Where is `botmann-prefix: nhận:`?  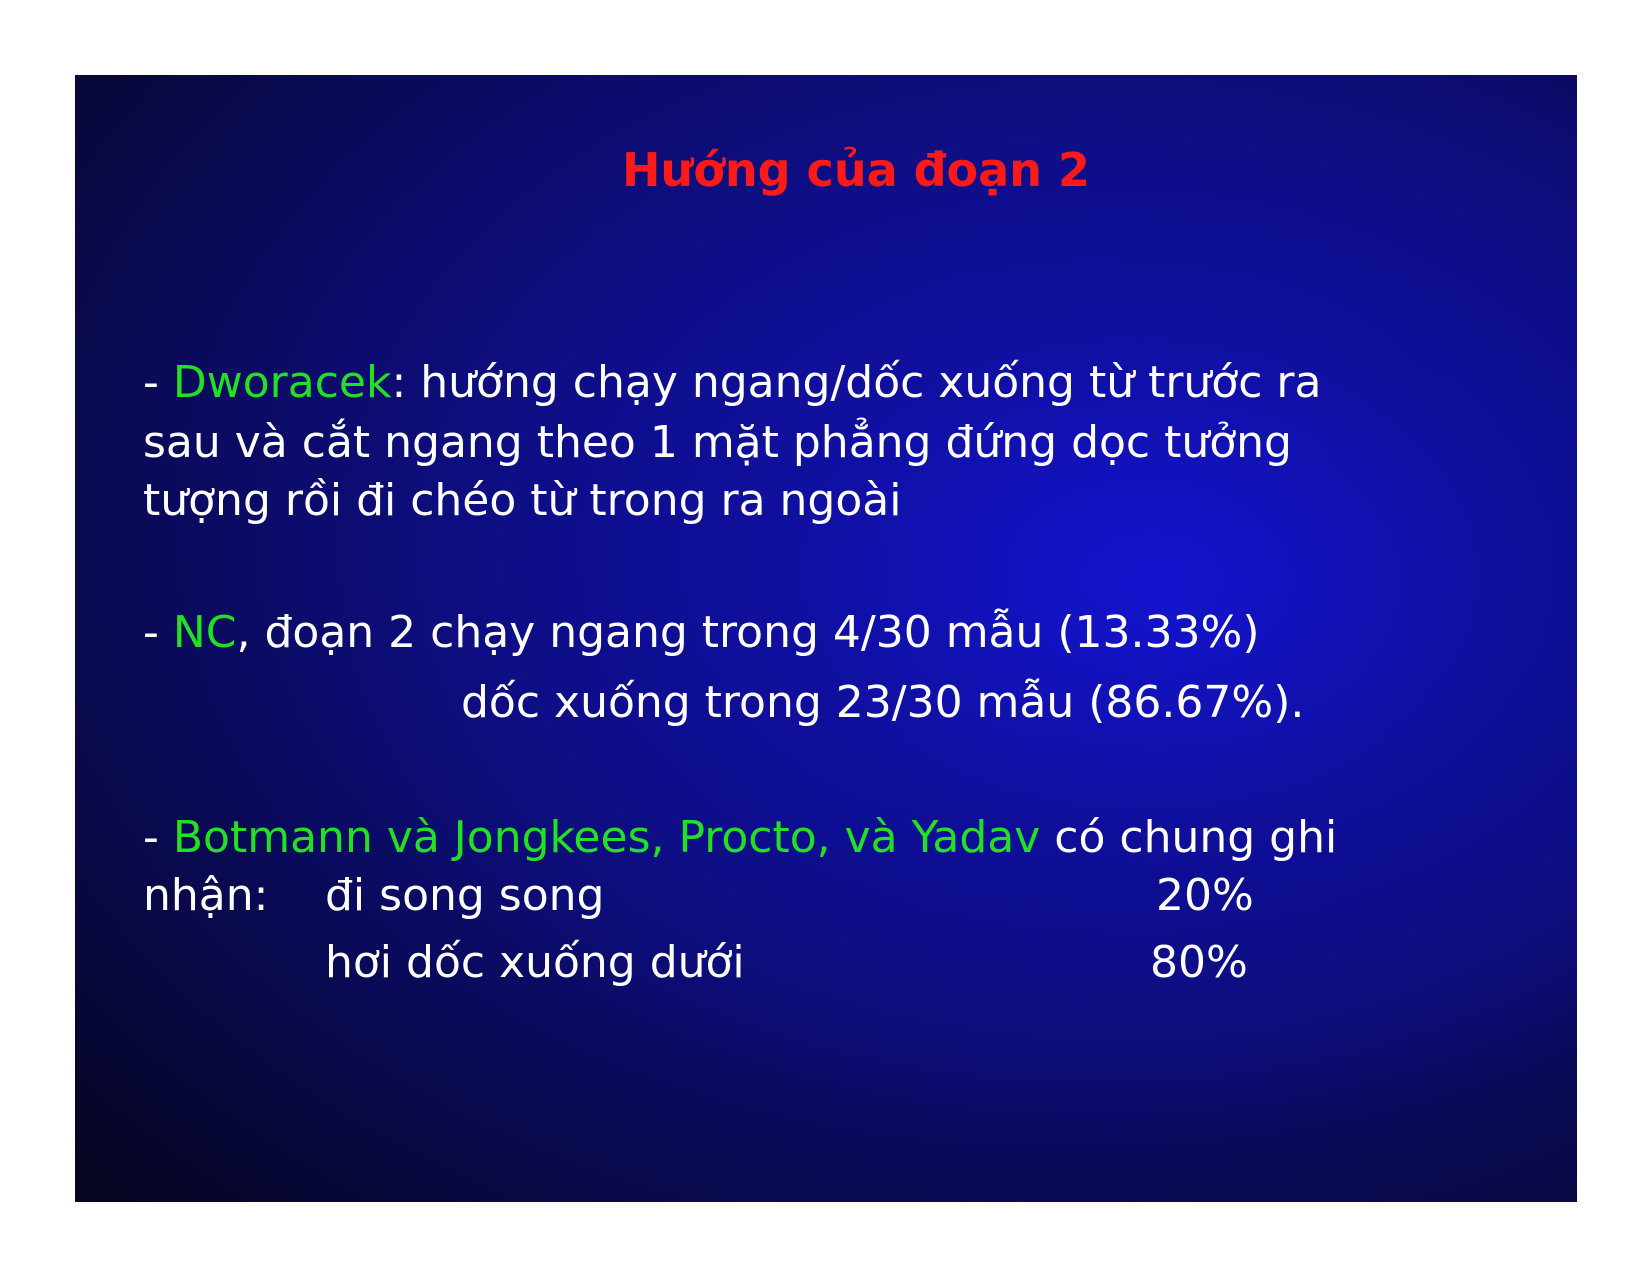
botmann-prefix: nhận: is located at coordinates (206, 895).